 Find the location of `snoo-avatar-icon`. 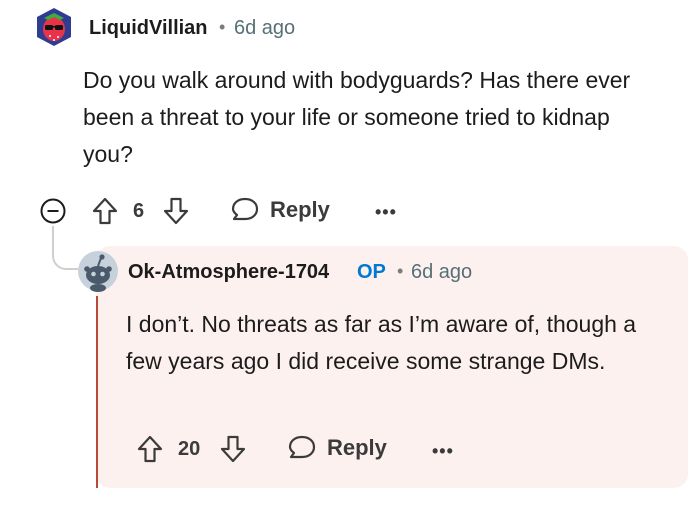

snoo-avatar-icon is located at coordinates (98, 271).